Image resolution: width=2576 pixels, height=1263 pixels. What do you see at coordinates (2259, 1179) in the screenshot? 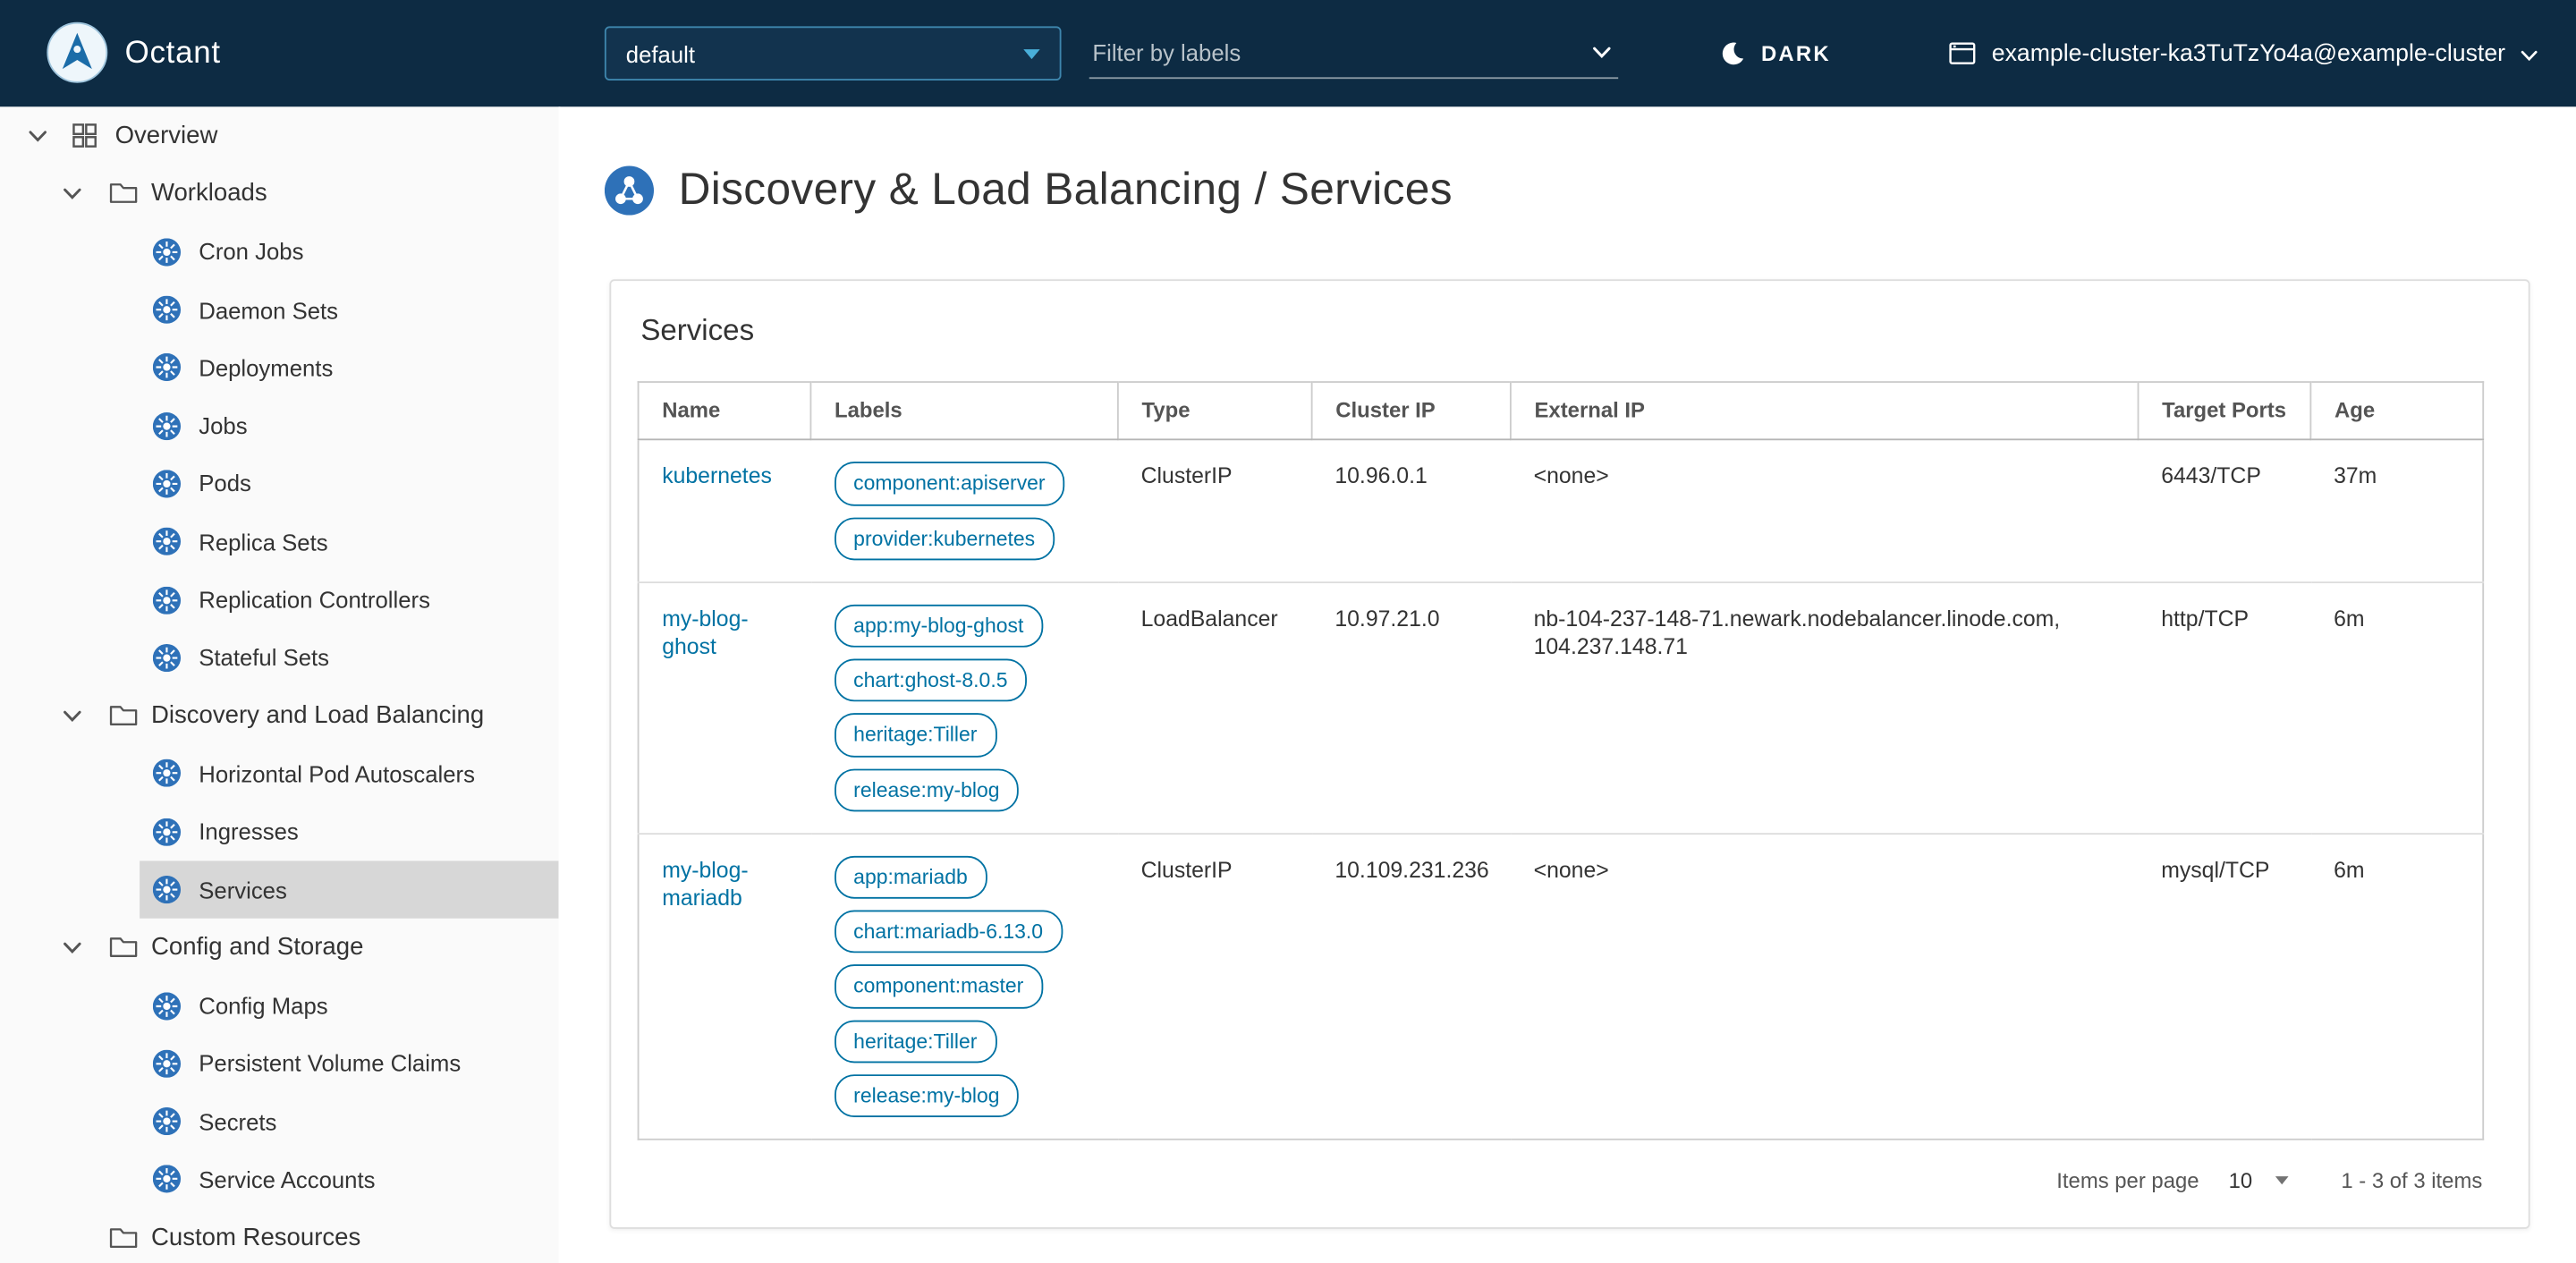
I see `items-per-page-select: 10` at bounding box center [2259, 1179].